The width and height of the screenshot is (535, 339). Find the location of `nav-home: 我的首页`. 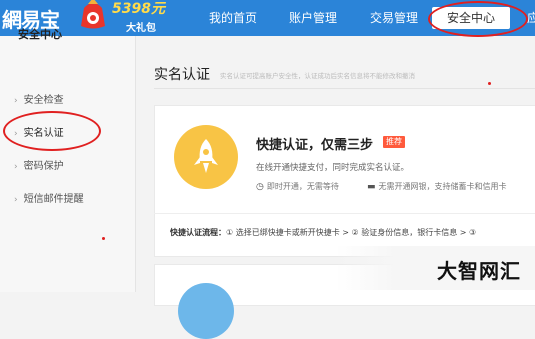

nav-home: 我的首页 is located at coordinates (233, 17).